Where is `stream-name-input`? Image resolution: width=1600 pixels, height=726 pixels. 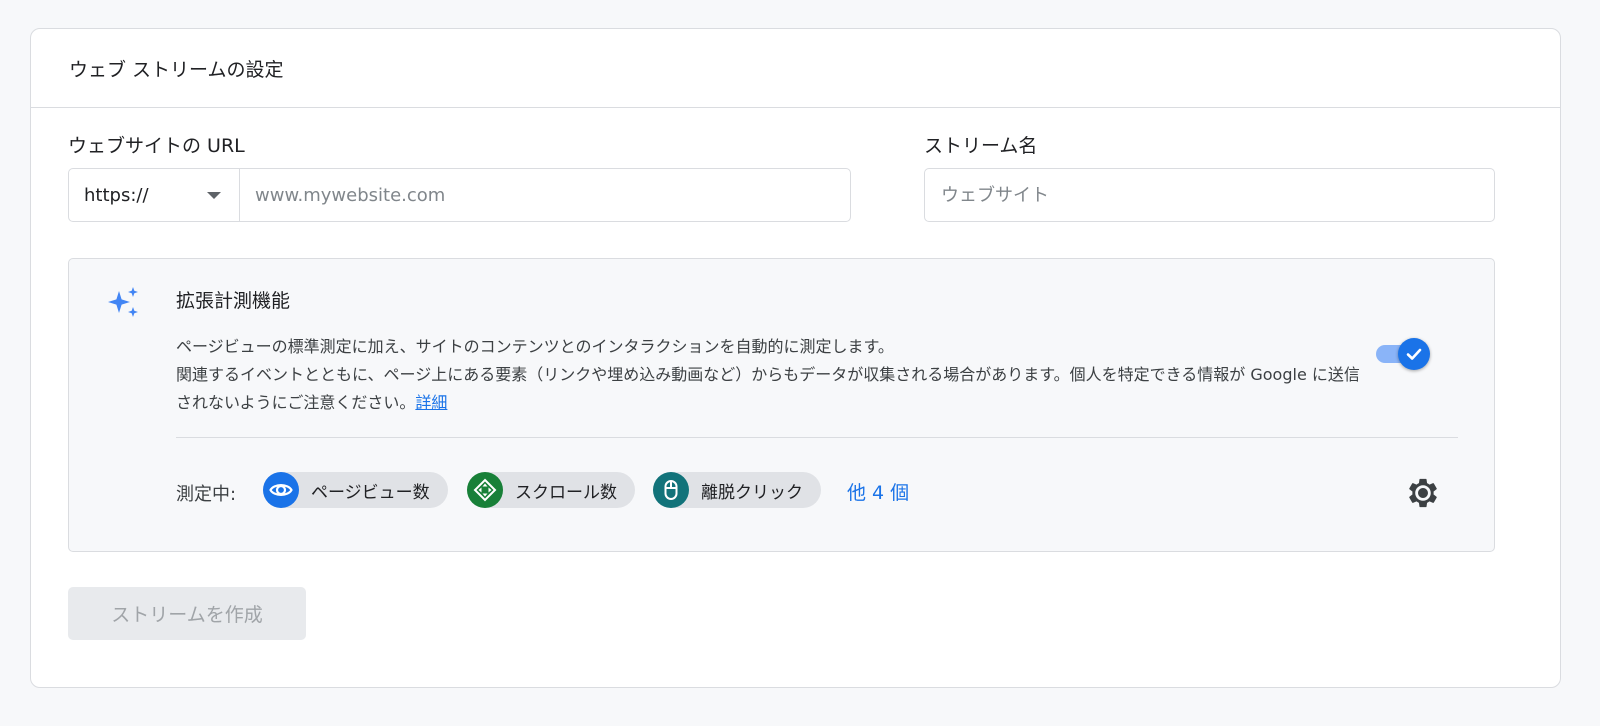
stream-name-input is located at coordinates (1209, 195).